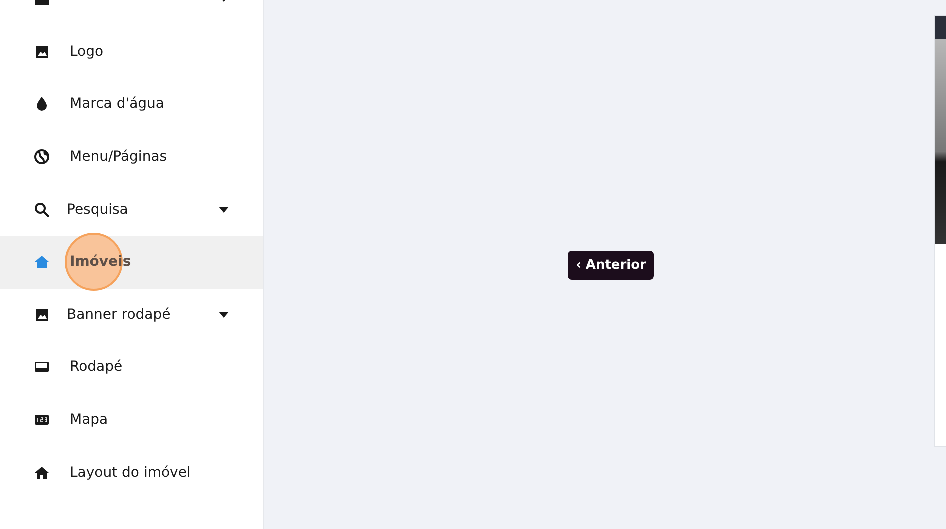  Describe the element at coordinates (131, 420) in the screenshot. I see `sidebar-item: Mapa` at that location.